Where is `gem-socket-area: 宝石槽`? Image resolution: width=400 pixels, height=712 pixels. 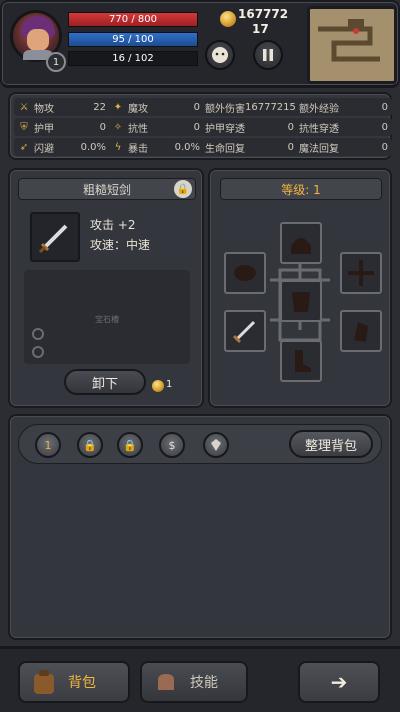 gem-socket-area: 宝石槽 is located at coordinates (107, 317).